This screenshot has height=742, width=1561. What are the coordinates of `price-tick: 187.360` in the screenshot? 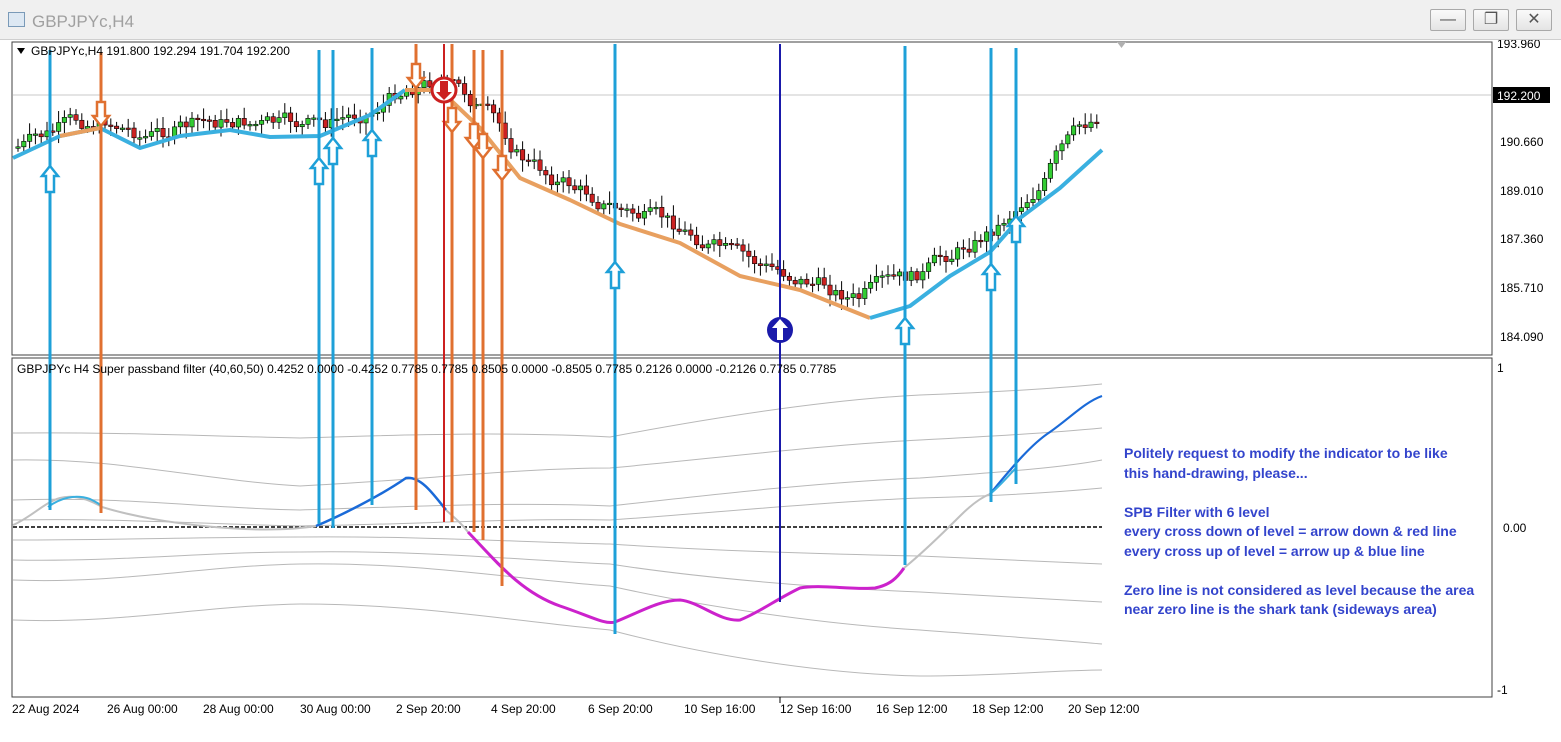 It's located at (1522, 239).